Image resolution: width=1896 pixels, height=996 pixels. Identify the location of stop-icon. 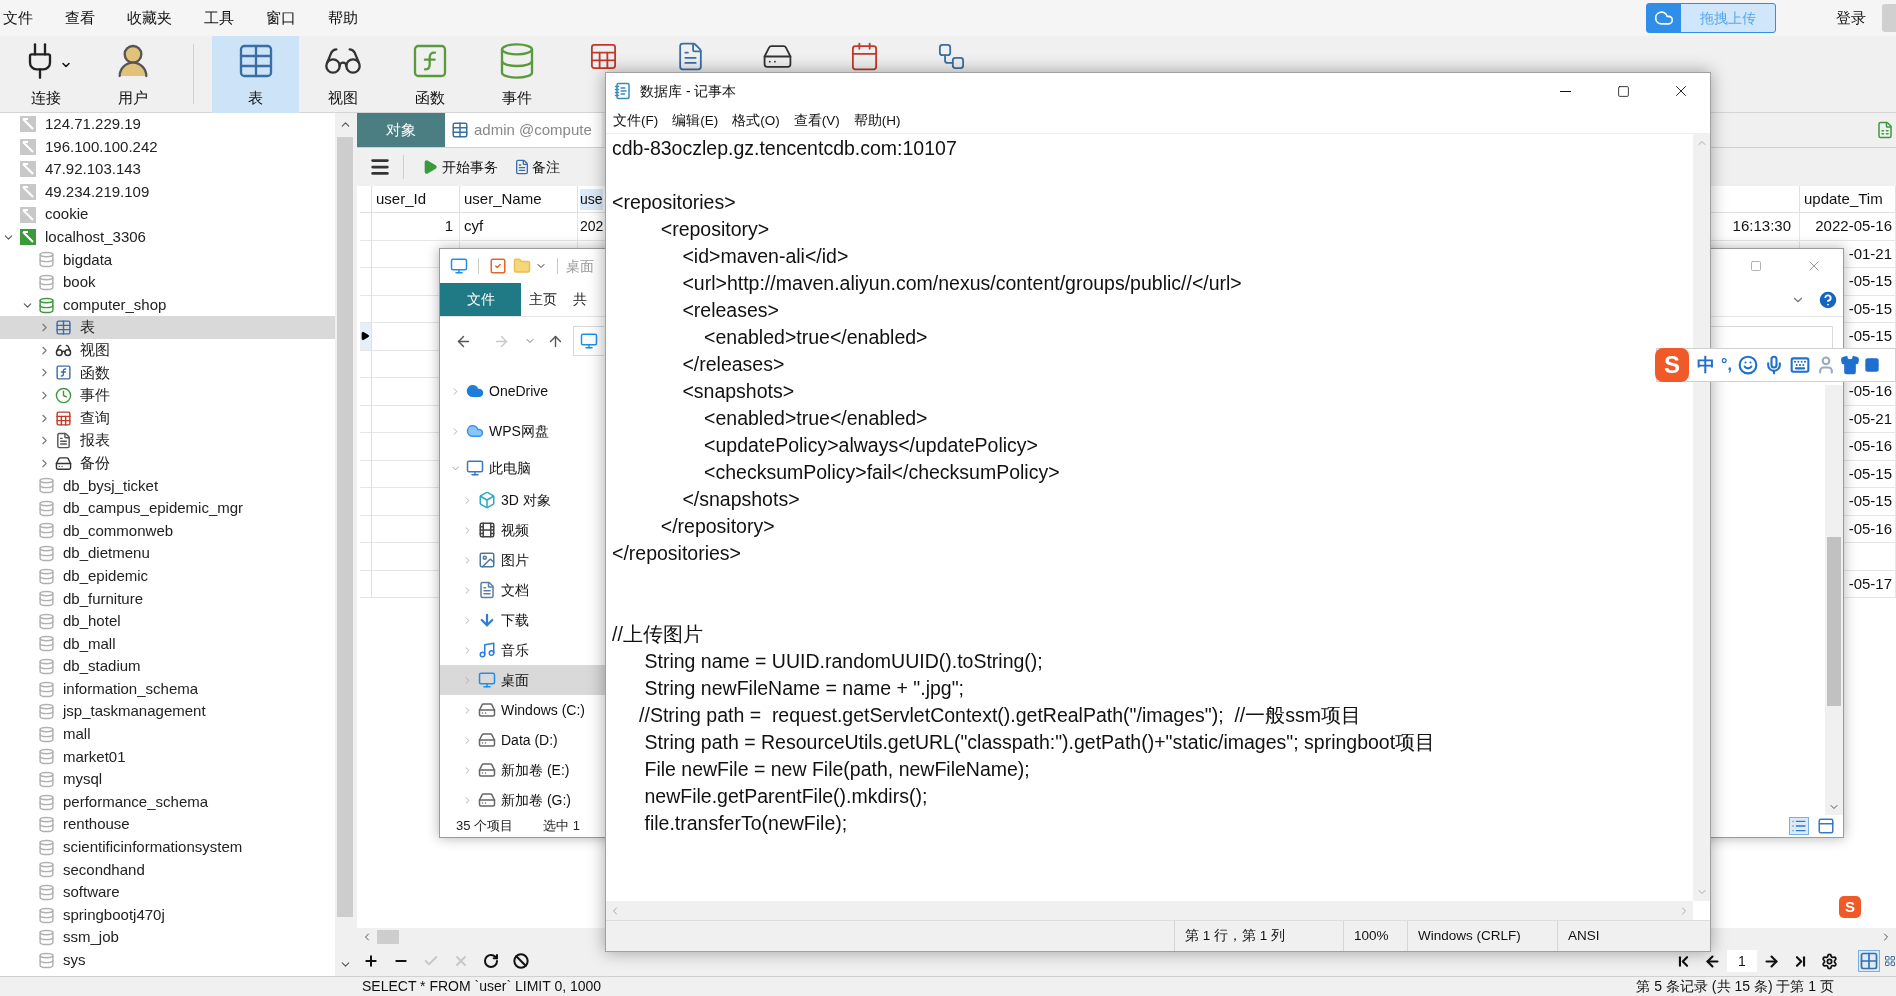
(521, 961).